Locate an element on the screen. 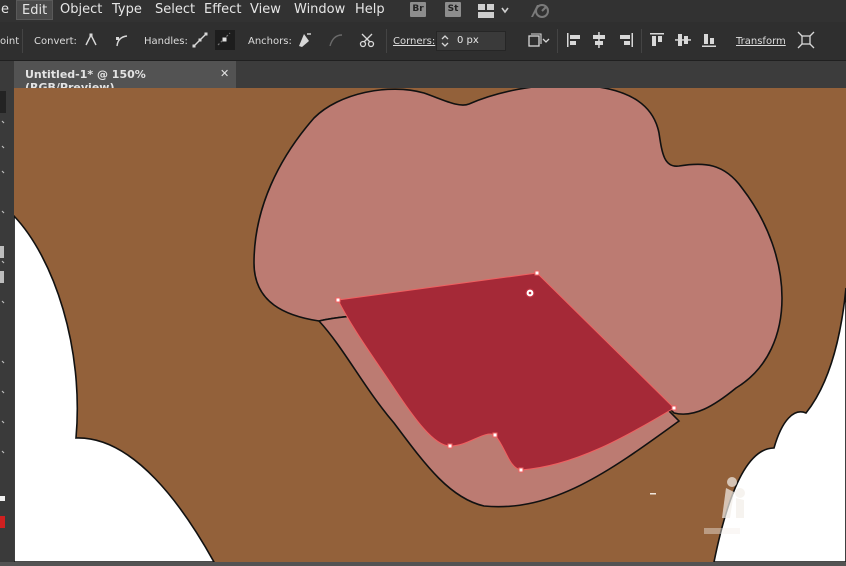  tools-panel is located at coordinates (7, 311).